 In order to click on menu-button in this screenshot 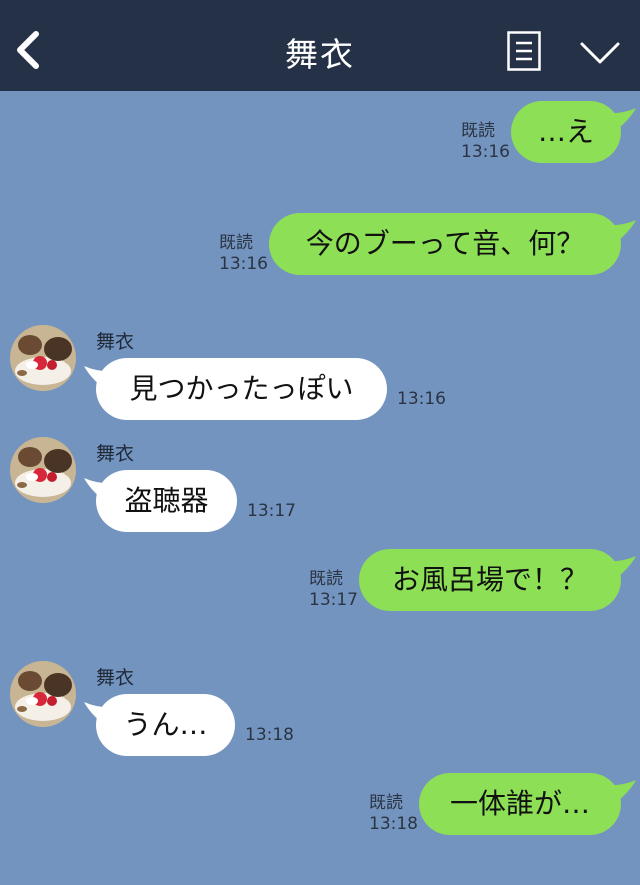, I will do `click(524, 51)`.